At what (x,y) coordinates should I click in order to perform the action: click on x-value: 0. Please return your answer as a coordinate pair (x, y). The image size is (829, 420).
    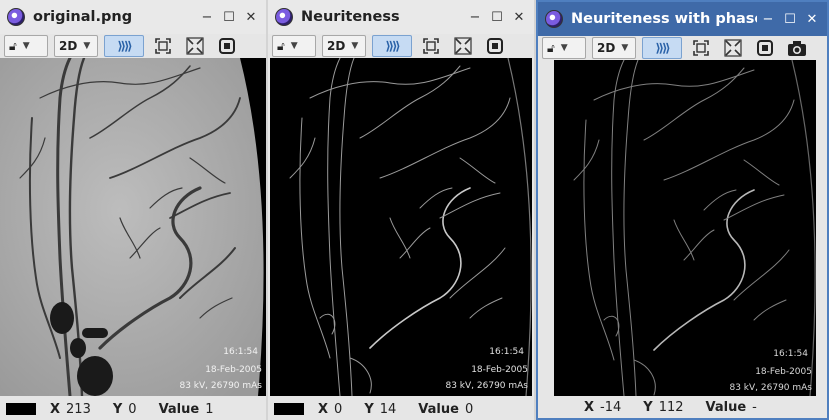
    Looking at the image, I should click on (338, 409).